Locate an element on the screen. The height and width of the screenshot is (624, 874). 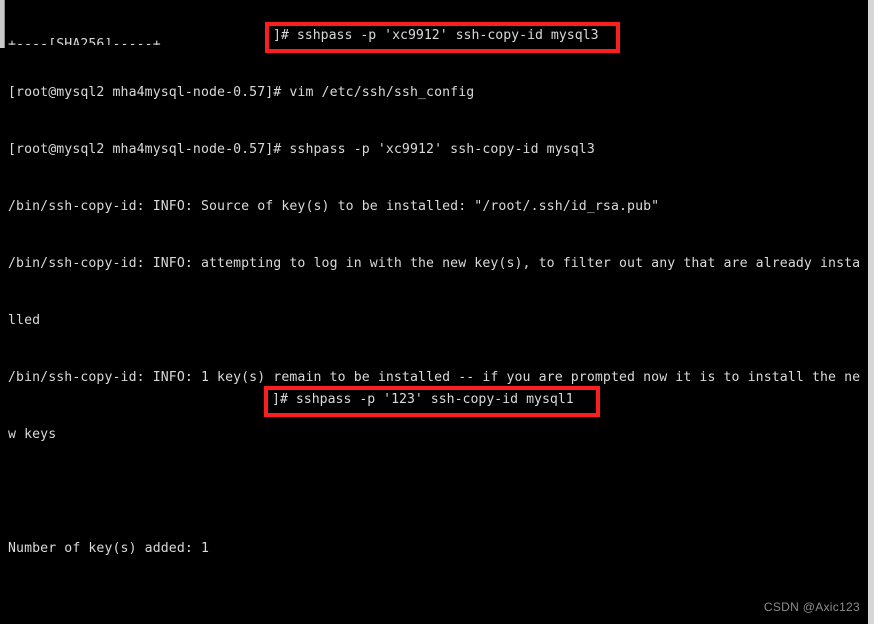
highlight-box-2-text: ]# sshpass -p '123' ssh-copy-id mysql1 is located at coordinates (432, 400).